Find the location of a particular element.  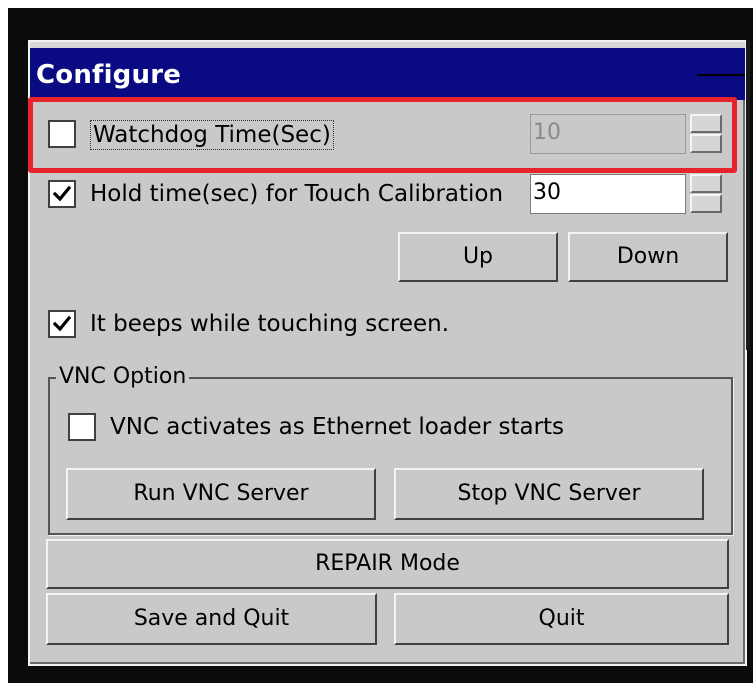

hold-time-spinner is located at coordinates (706, 194).